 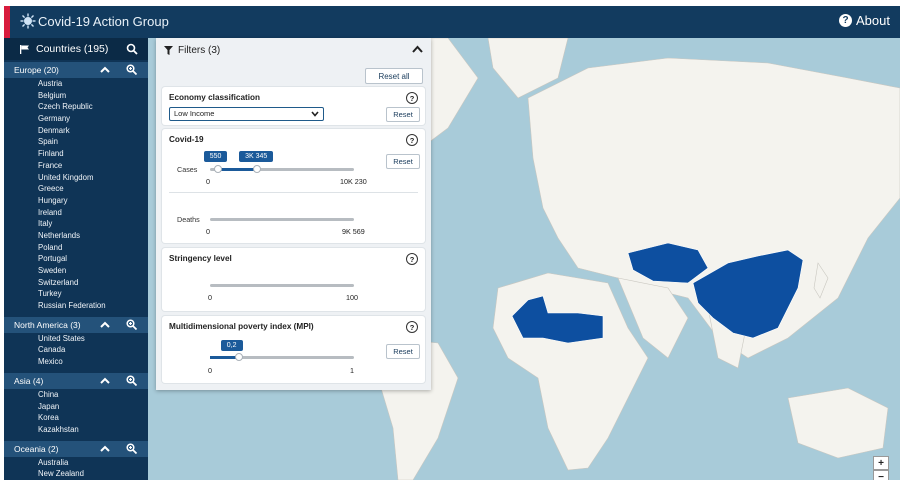 I want to click on country-group: Asia (4) China Japan Korea Kazakhstan, so click(x=76, y=405).